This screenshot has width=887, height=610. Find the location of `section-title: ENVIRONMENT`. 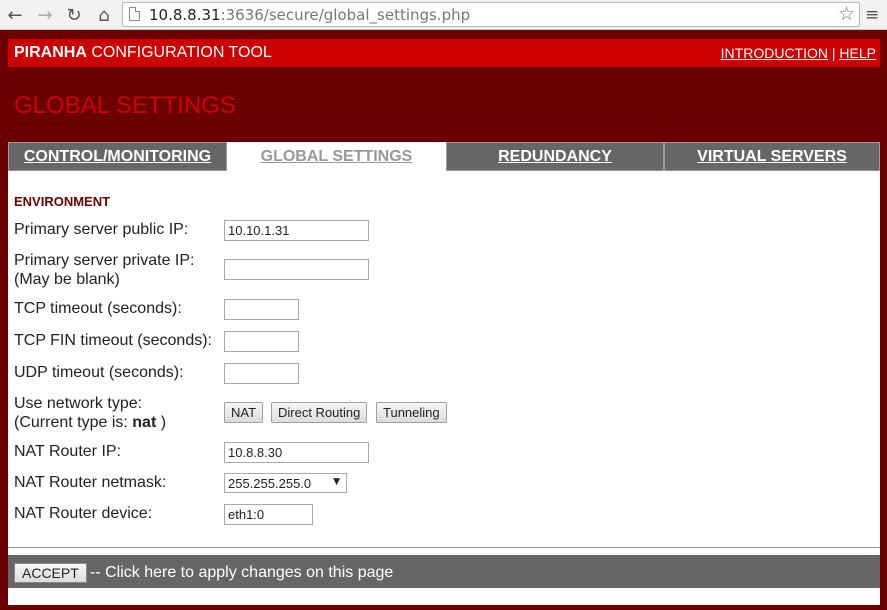

section-title: ENVIRONMENT is located at coordinates (62, 201).